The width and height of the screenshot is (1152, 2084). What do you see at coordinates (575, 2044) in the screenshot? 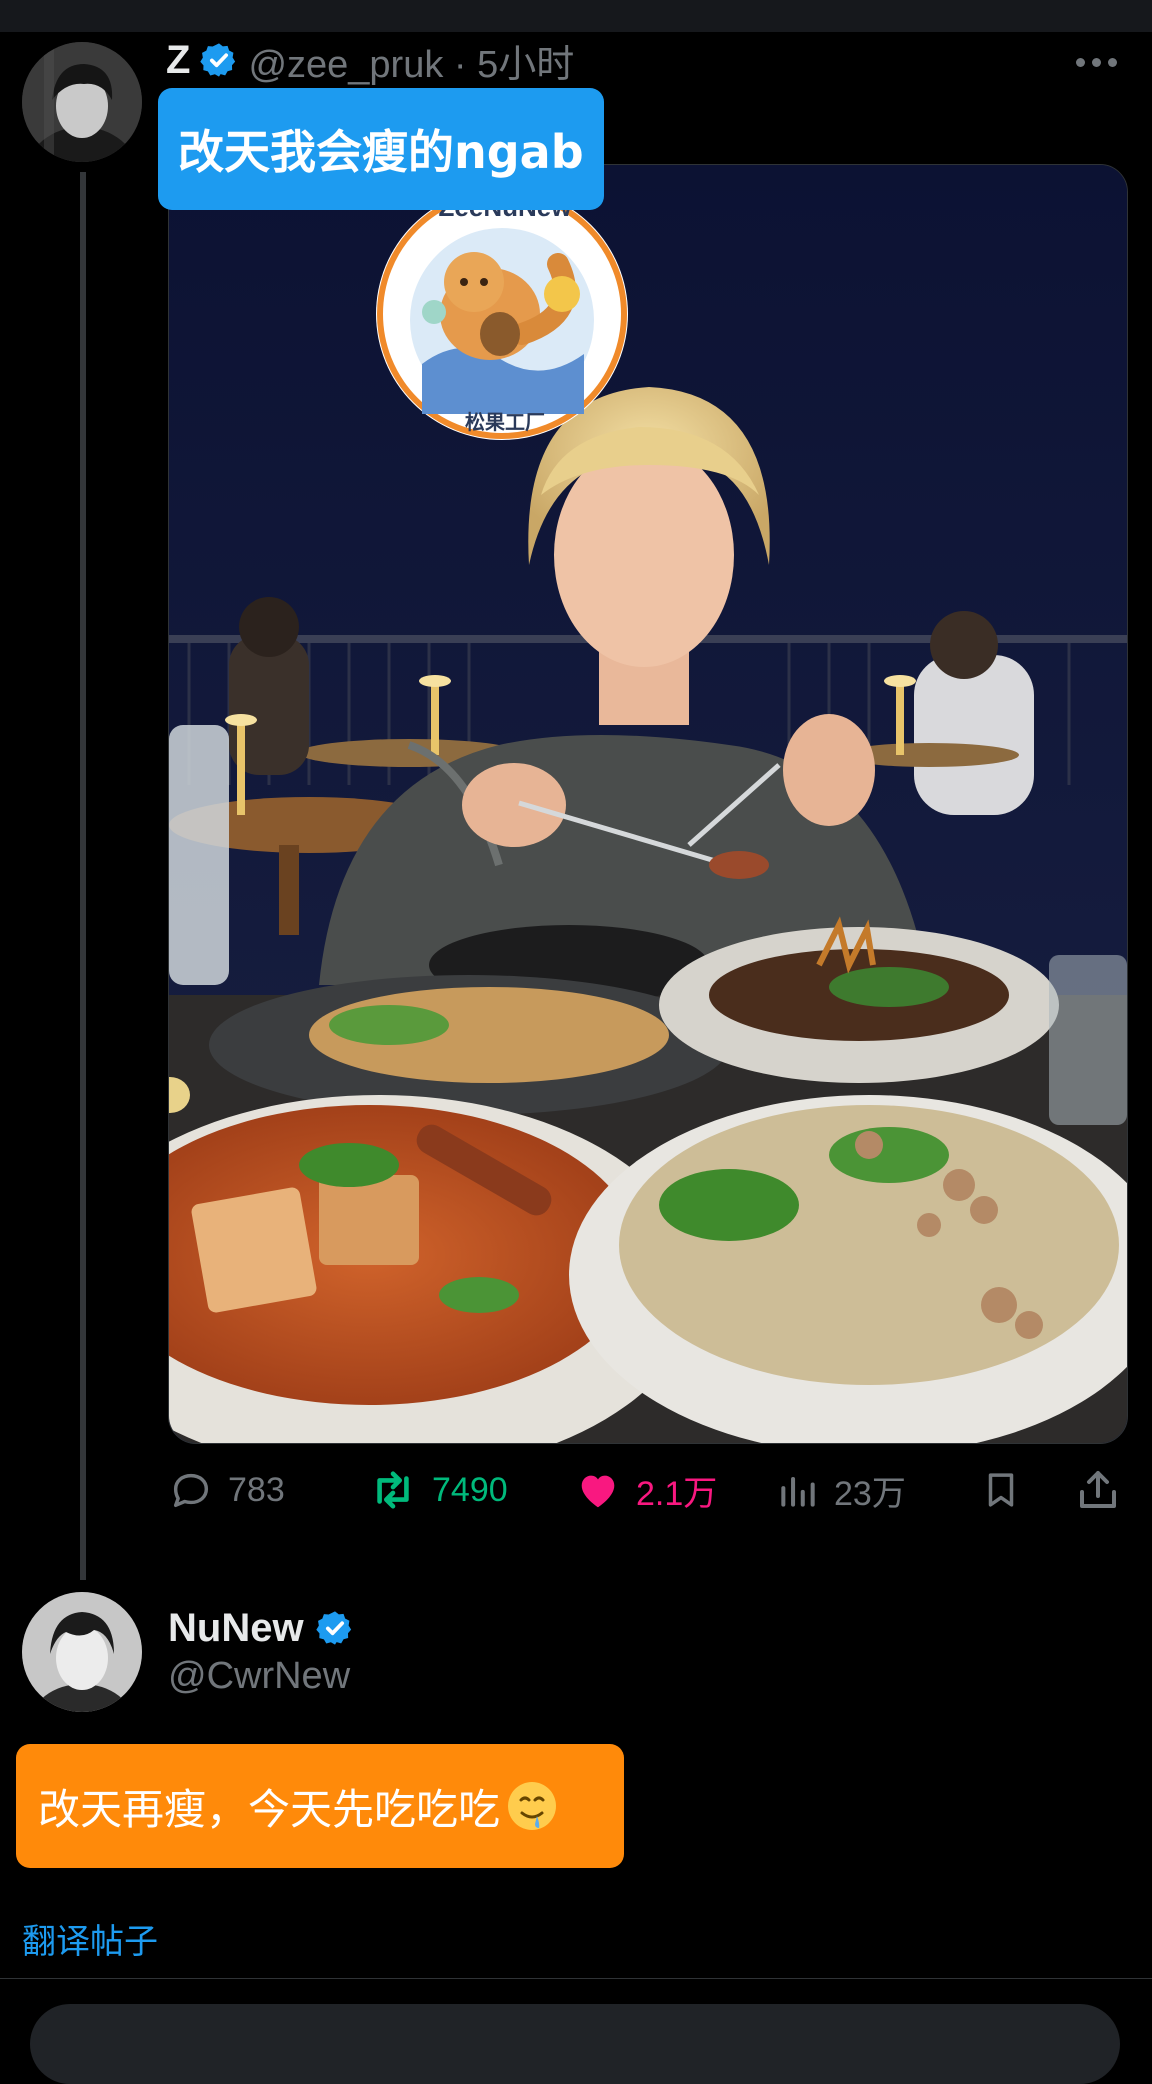
I see `reply-input-bar` at bounding box center [575, 2044].